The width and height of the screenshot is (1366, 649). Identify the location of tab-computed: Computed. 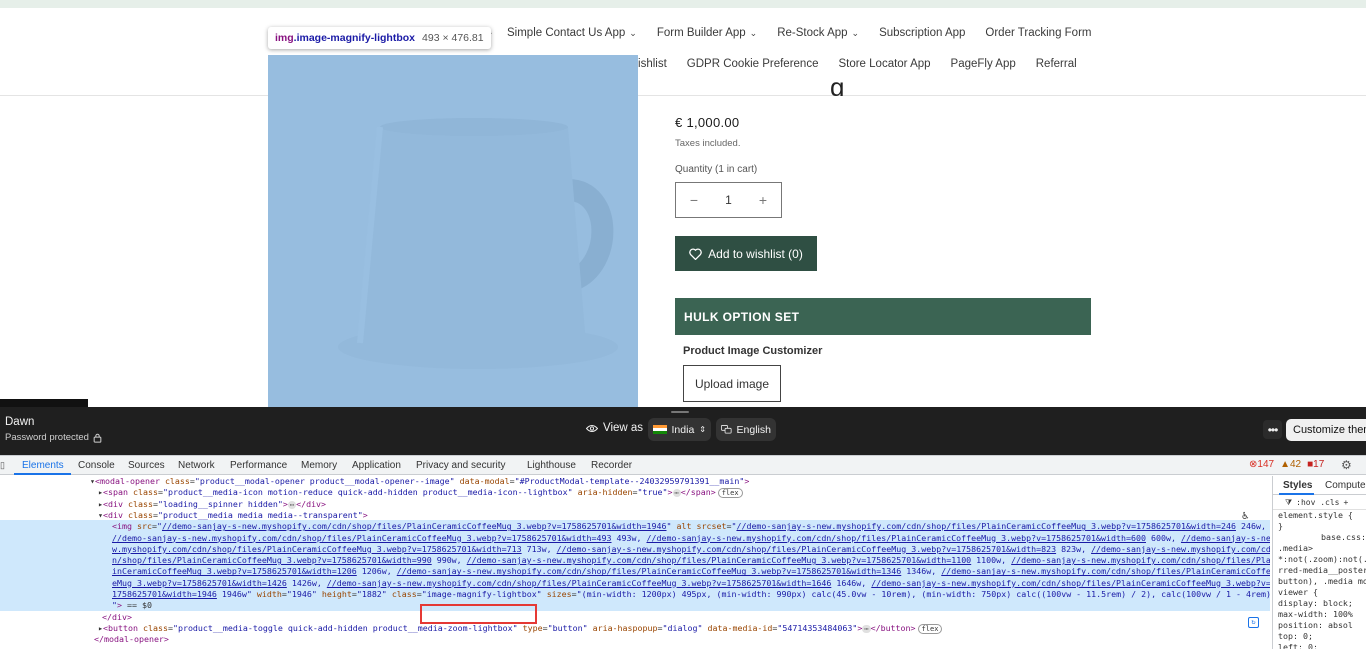
(1345, 485).